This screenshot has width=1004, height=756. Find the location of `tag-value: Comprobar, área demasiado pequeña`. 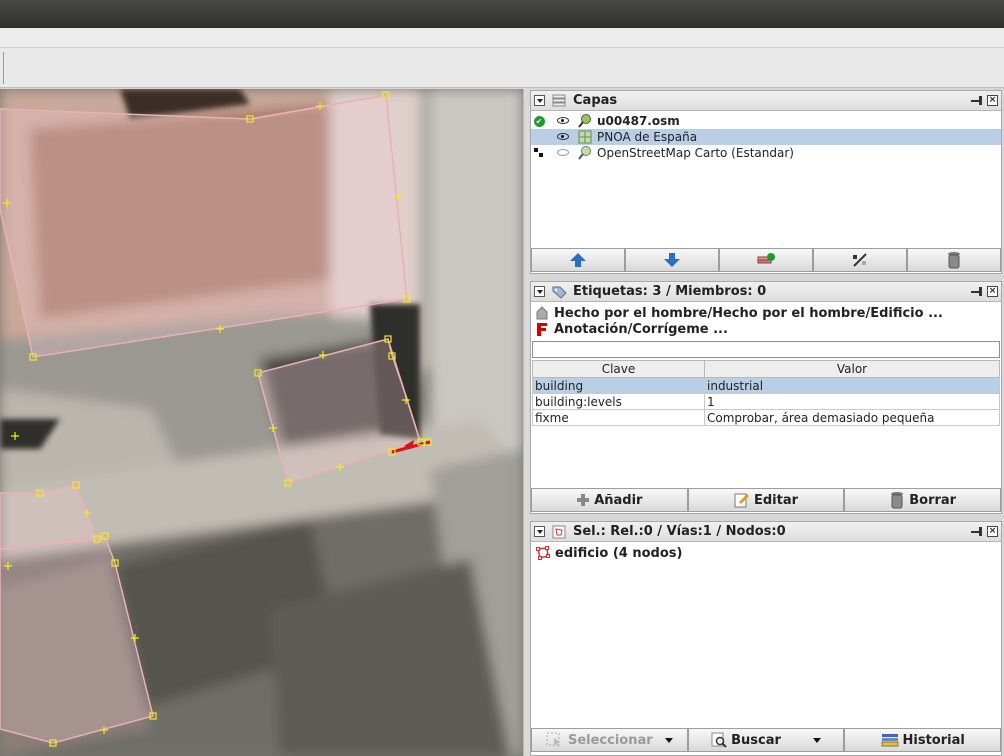

tag-value: Comprobar, área demasiado pequeña is located at coordinates (852, 417).